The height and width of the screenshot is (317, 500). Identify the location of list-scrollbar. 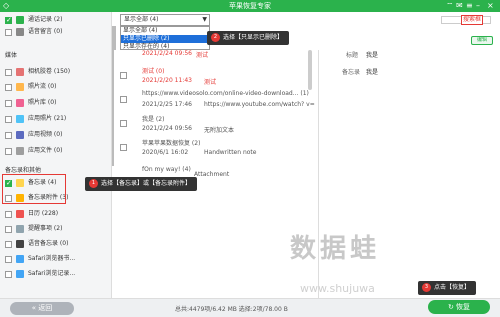
(310, 70).